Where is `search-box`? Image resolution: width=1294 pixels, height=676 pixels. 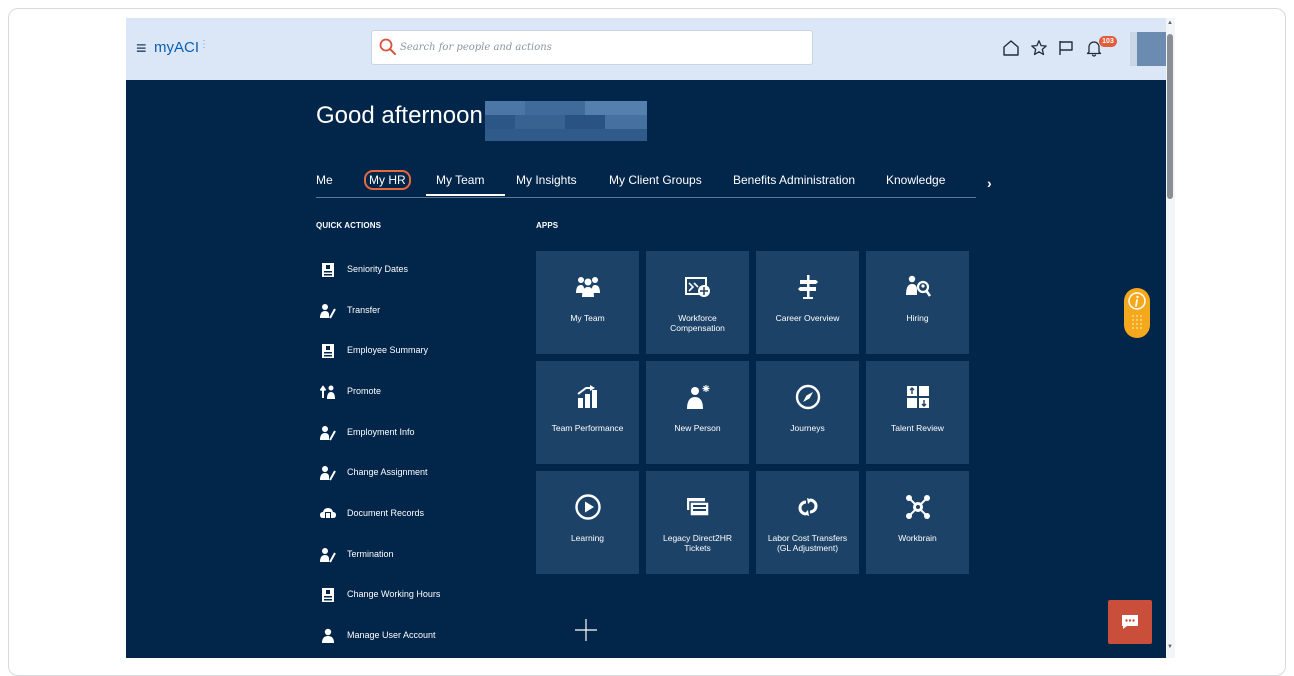
search-box is located at coordinates (592, 47).